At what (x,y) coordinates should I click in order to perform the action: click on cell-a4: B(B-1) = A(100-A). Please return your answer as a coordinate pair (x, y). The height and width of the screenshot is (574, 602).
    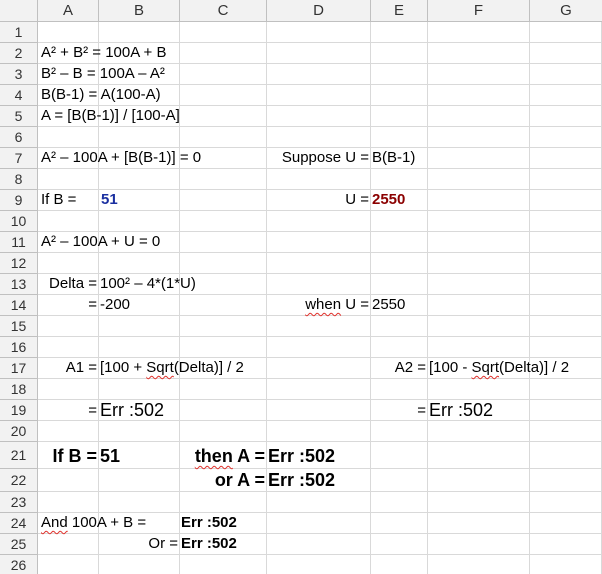
    Looking at the image, I should click on (101, 95).